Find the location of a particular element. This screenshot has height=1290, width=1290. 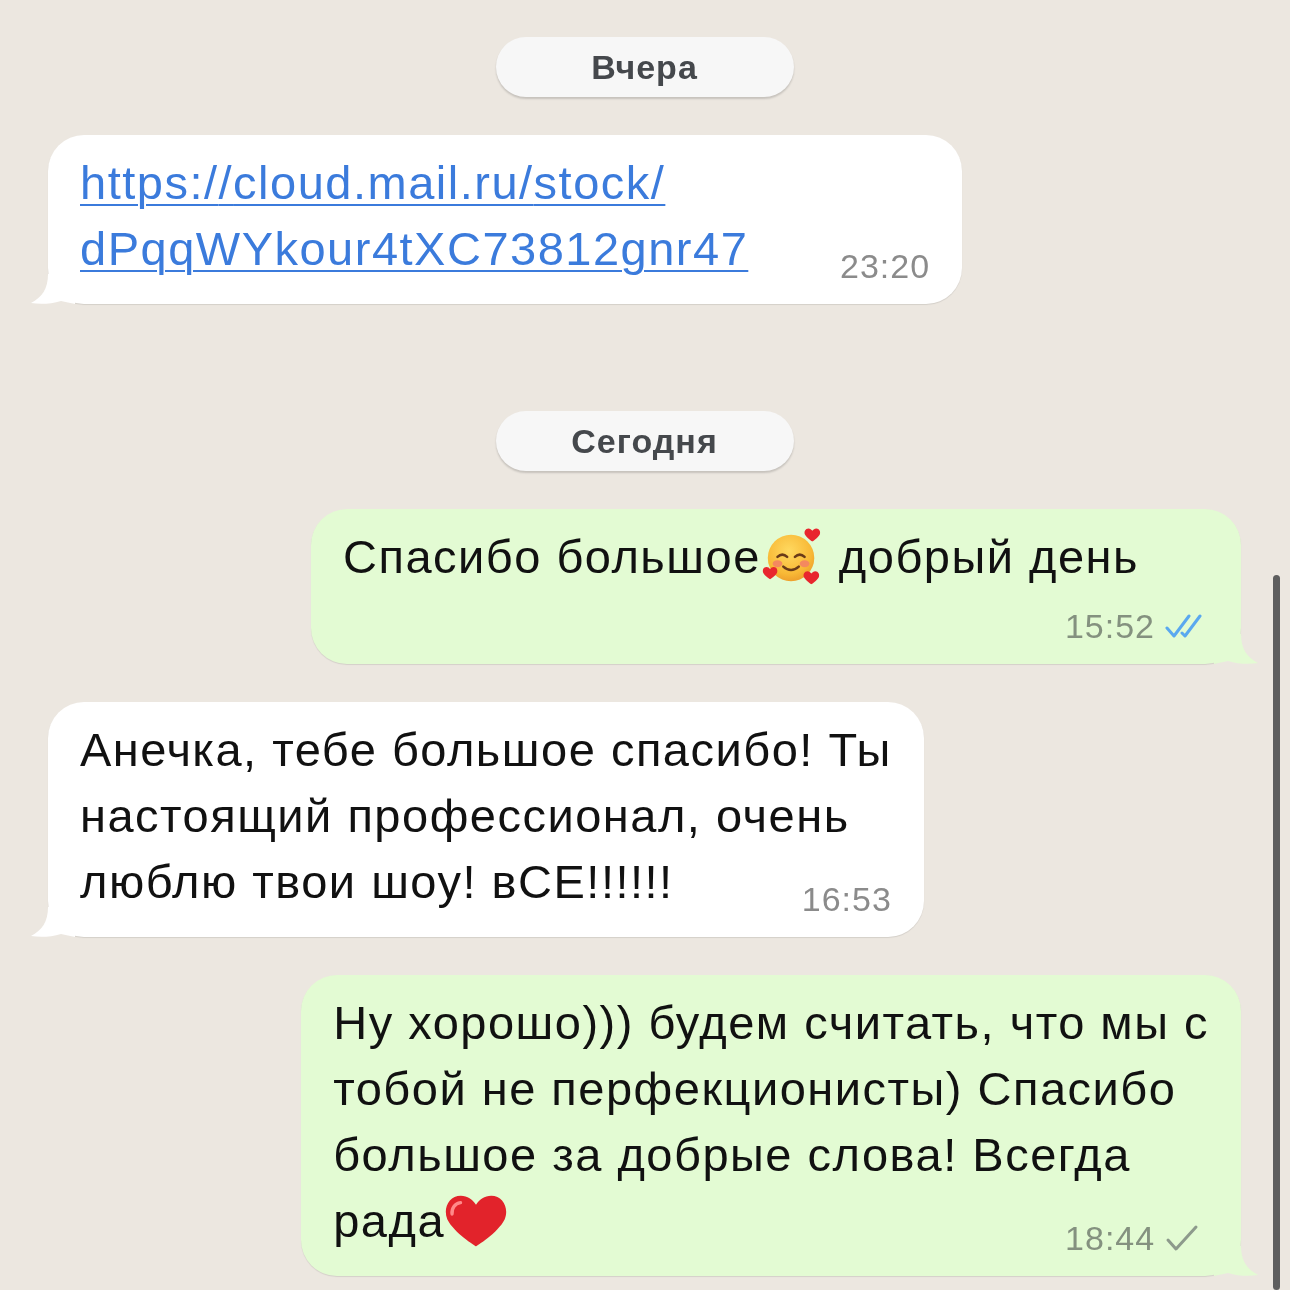

message-text: тобой не перфекционисты) Спасибо is located at coordinates (755, 1088).